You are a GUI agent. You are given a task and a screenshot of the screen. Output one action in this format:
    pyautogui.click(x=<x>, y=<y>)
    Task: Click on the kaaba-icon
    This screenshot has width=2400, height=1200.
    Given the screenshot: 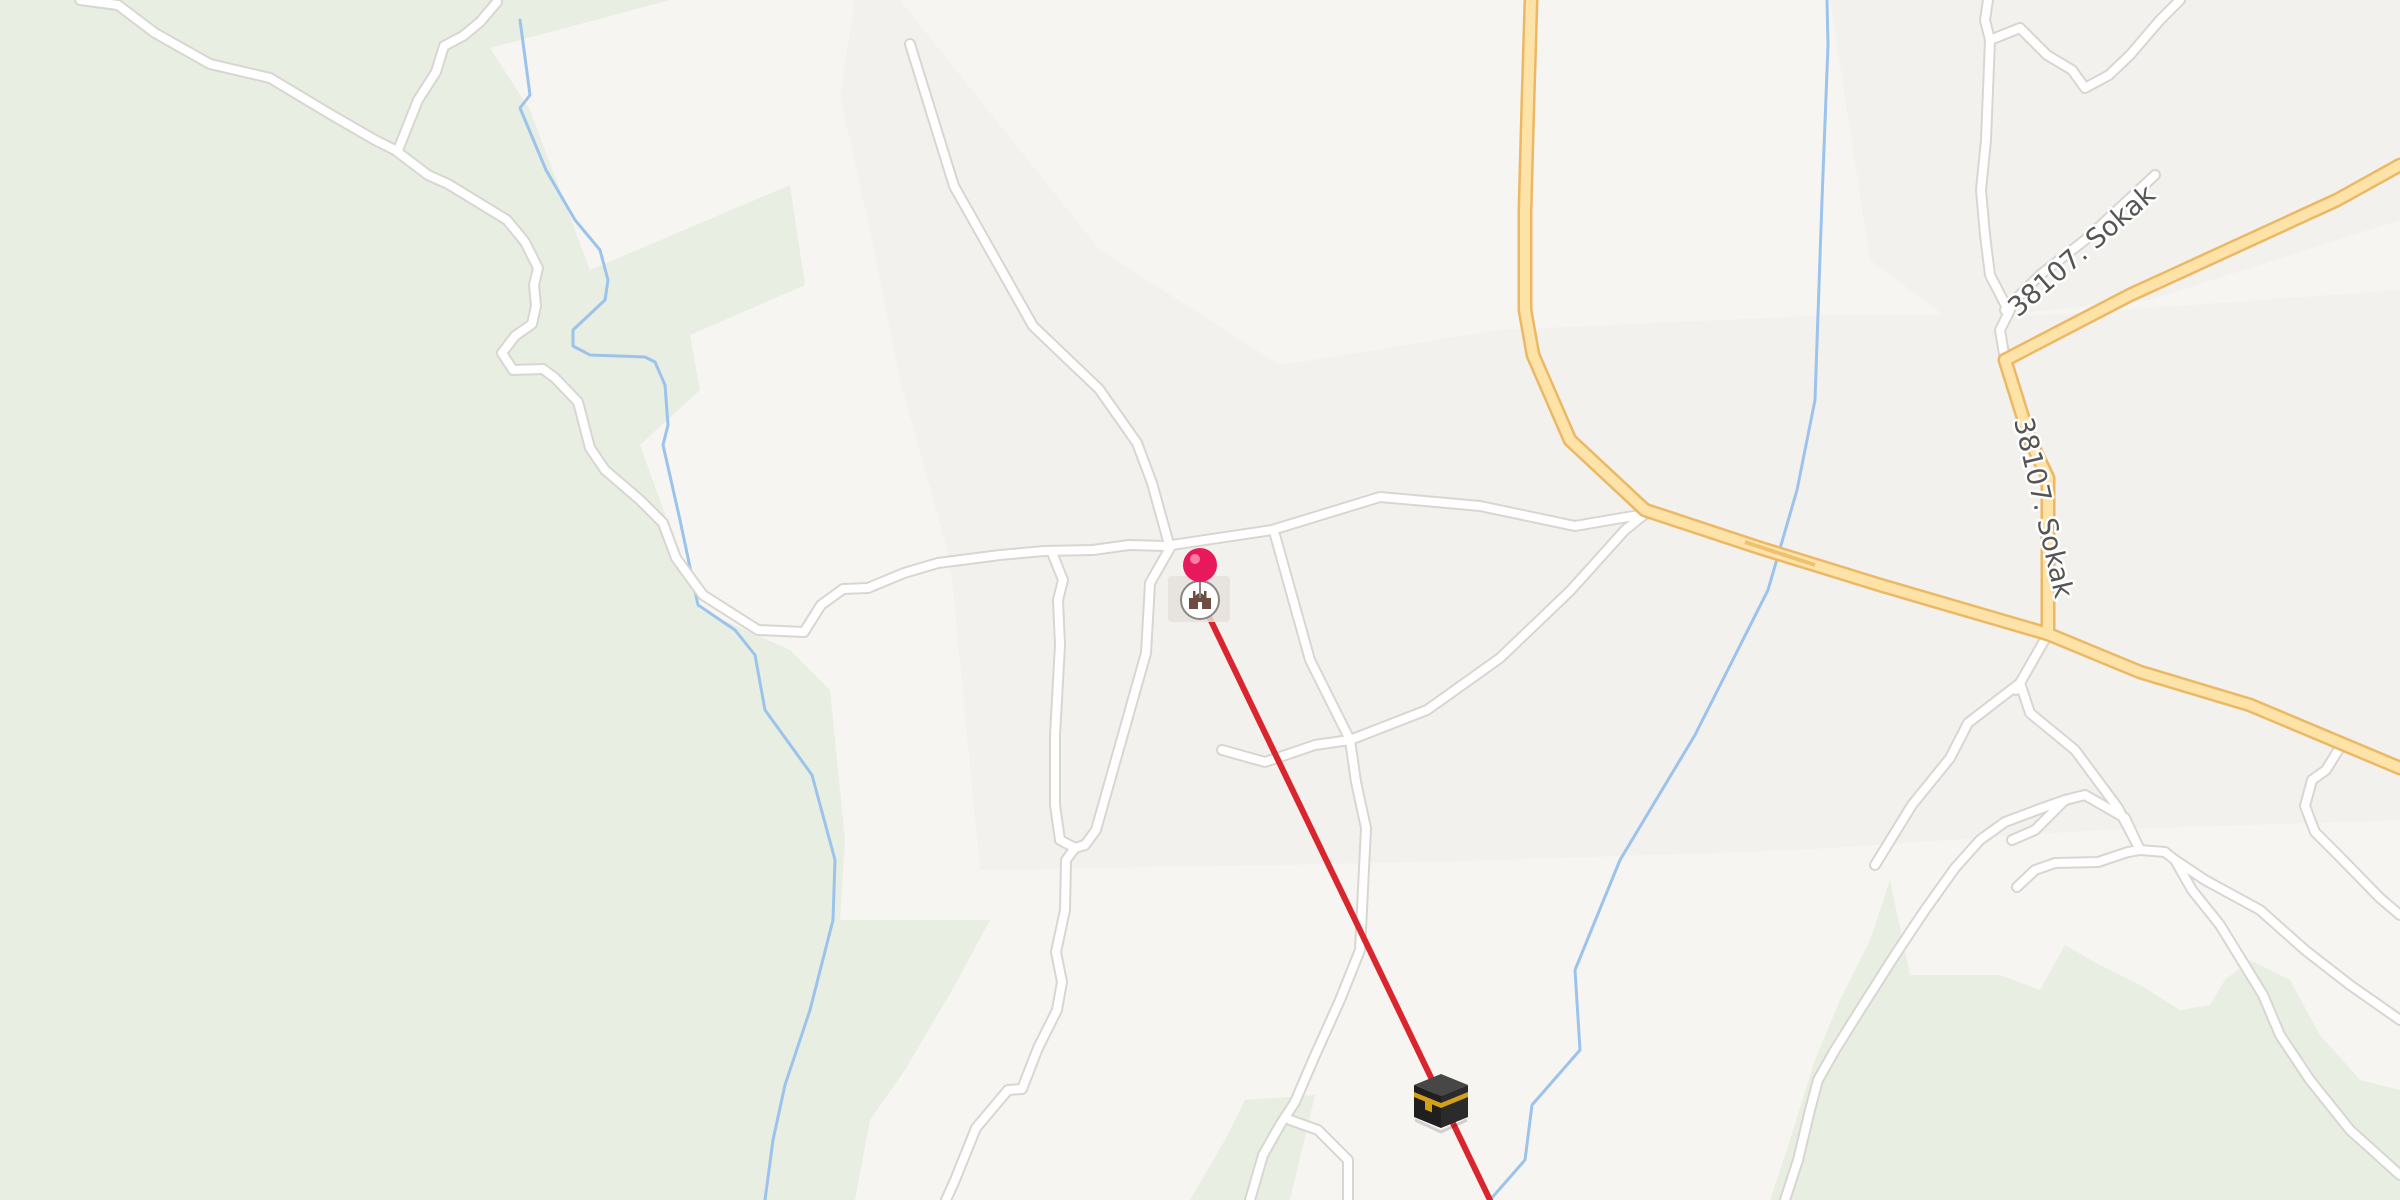 What is the action you would take?
    pyautogui.click(x=1441, y=1101)
    